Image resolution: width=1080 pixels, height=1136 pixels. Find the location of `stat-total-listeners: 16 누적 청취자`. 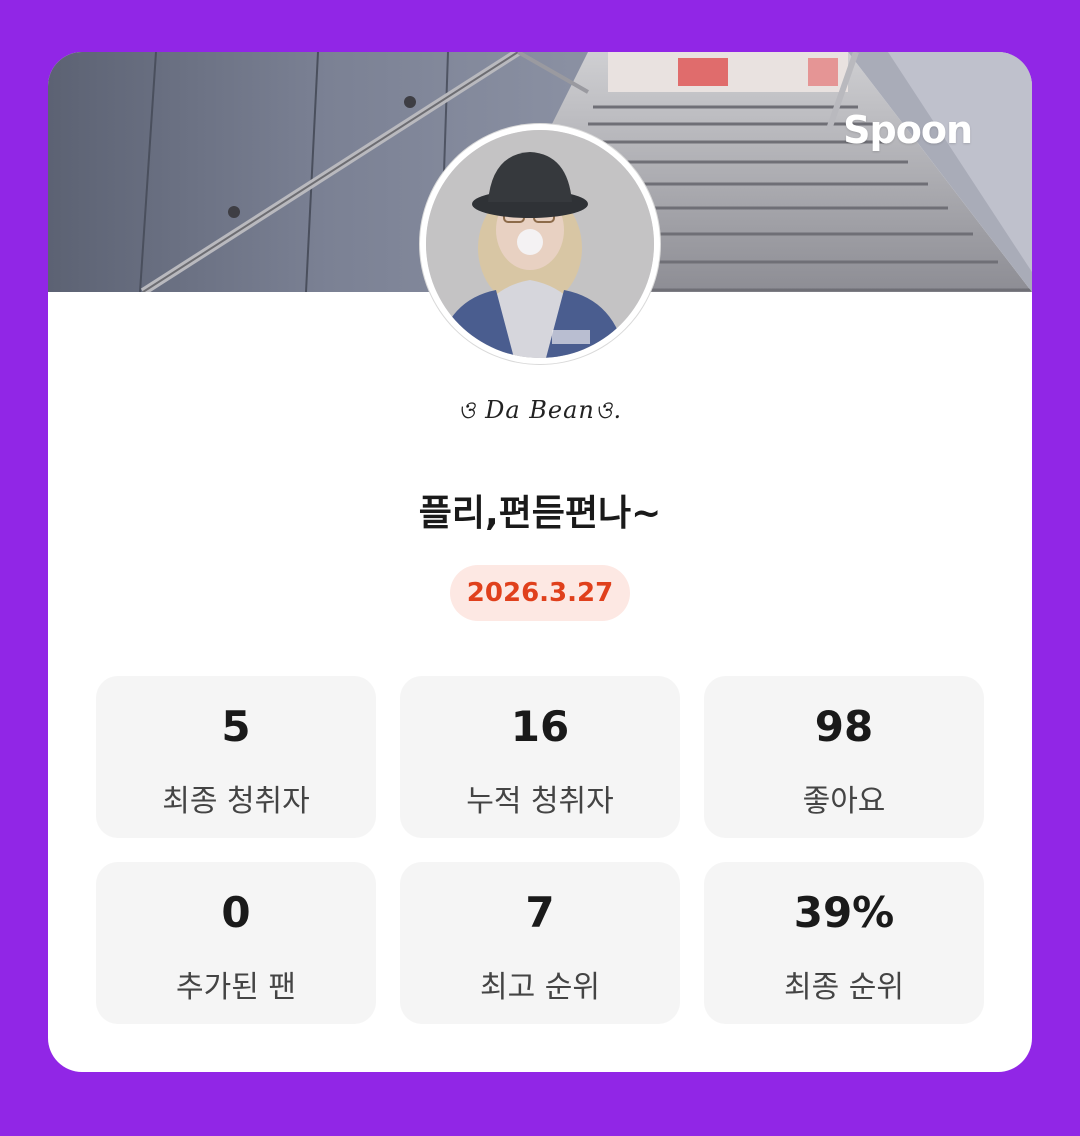

stat-total-listeners: 16 누적 청취자 is located at coordinates (540, 757).